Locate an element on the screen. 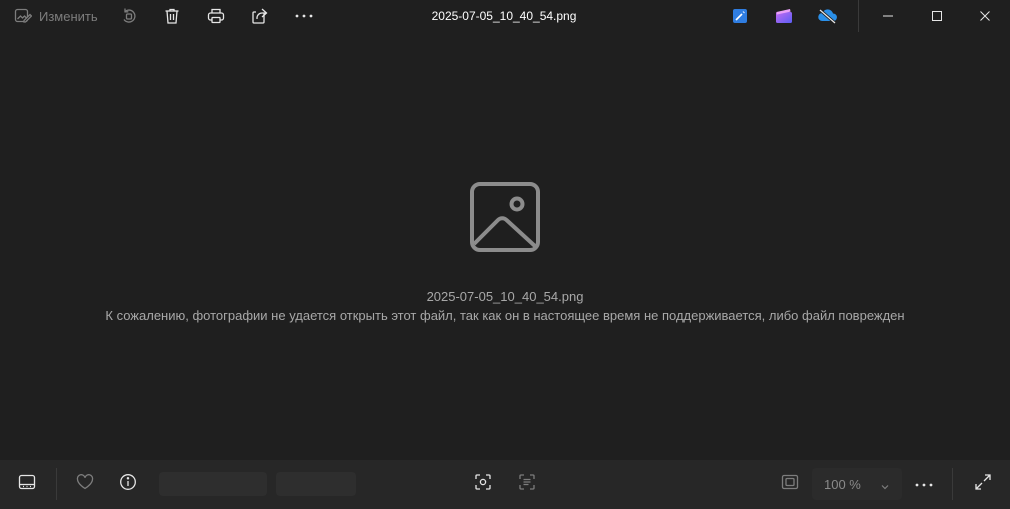  fit-to-window-icon is located at coordinates (483, 484).